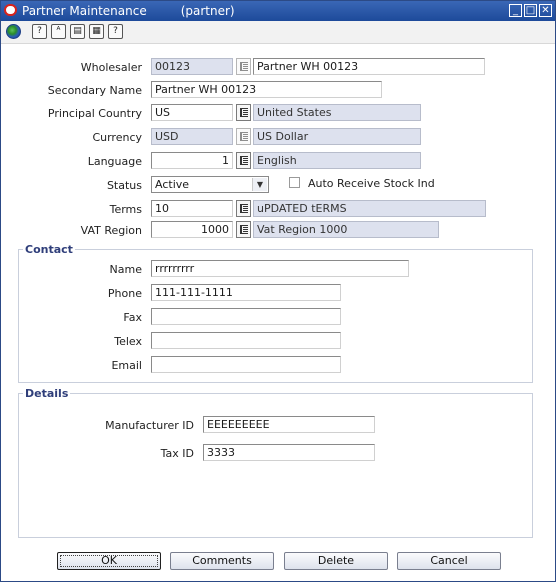 The height and width of the screenshot is (582, 556). What do you see at coordinates (222, 561) in the screenshot?
I see `comments-button: Comments` at bounding box center [222, 561].